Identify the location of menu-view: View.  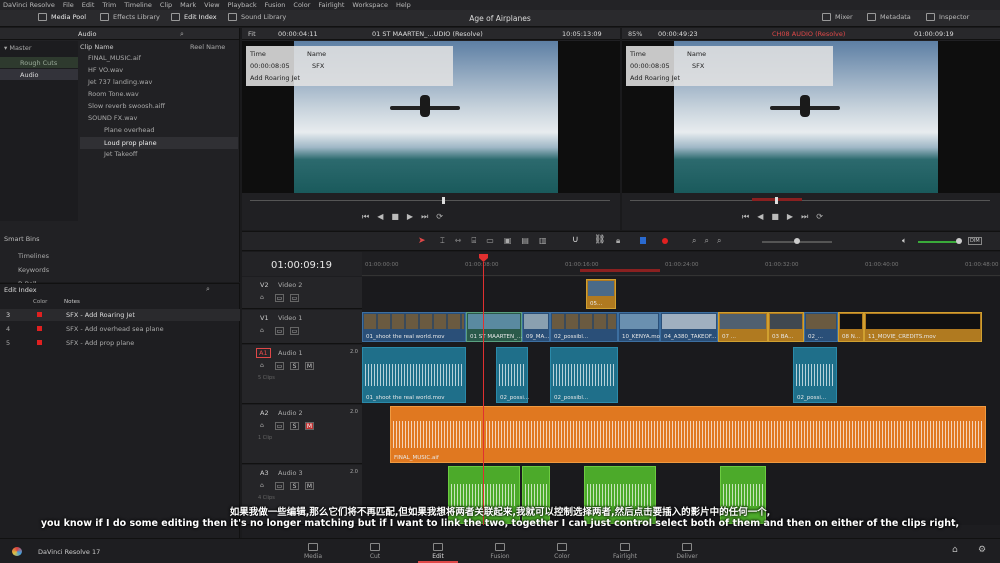
(211, 5).